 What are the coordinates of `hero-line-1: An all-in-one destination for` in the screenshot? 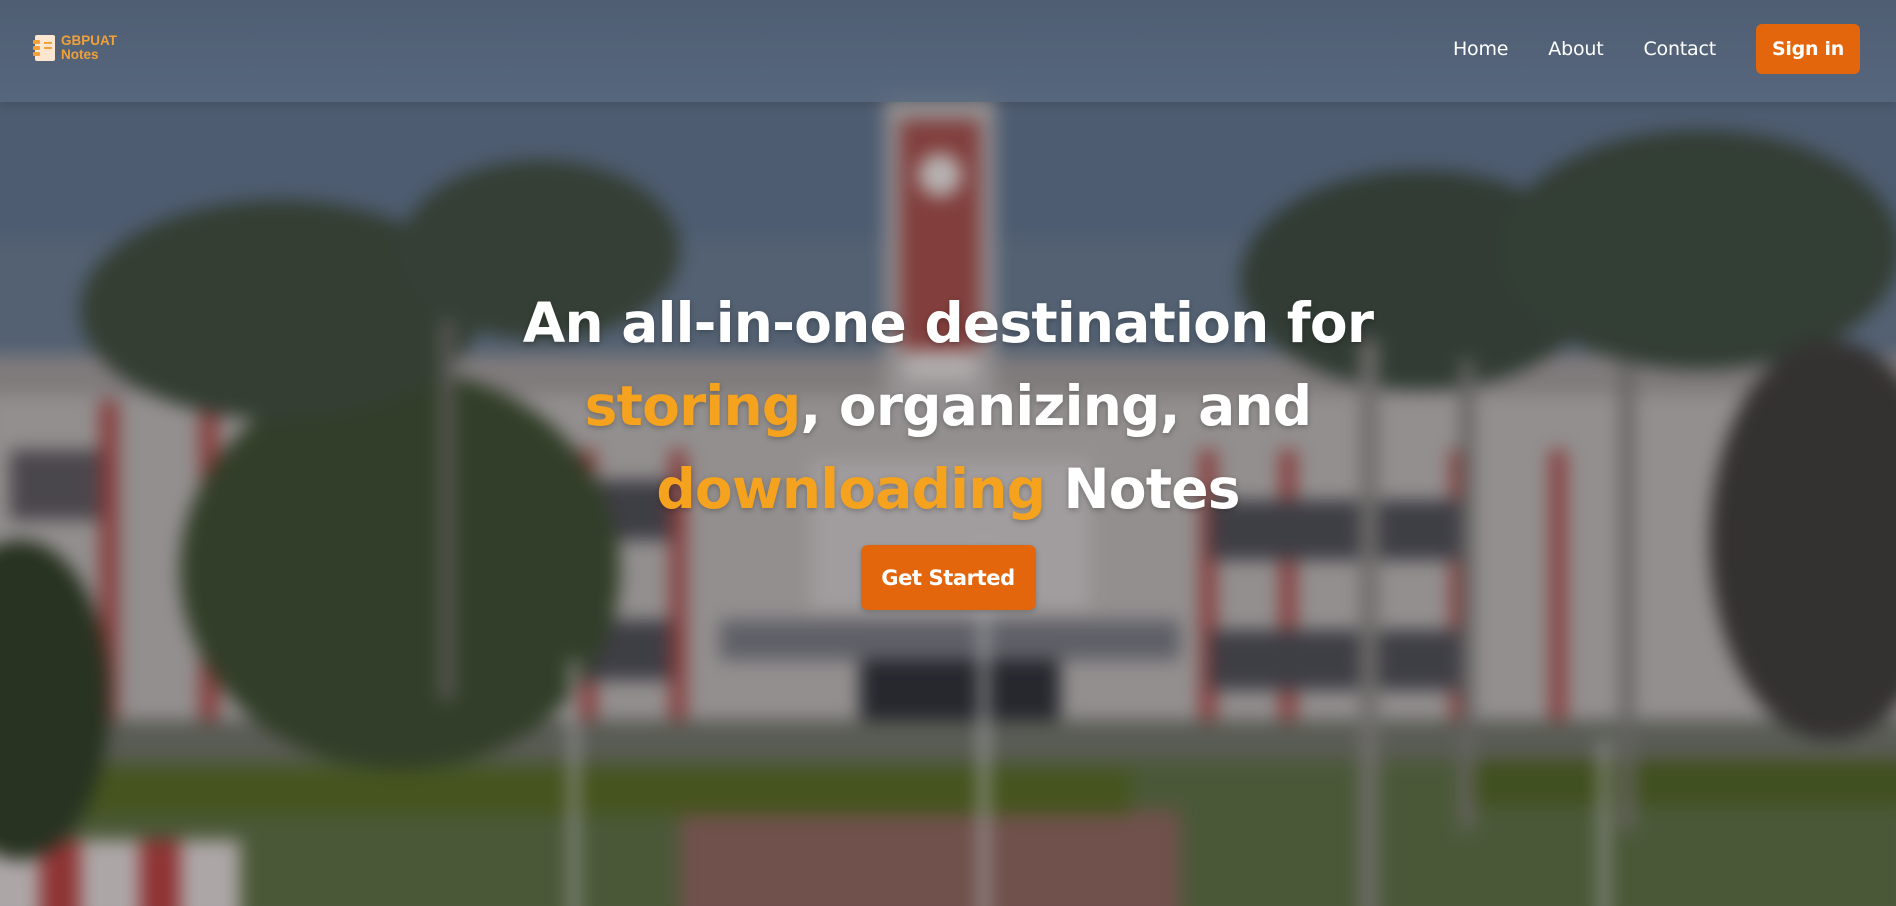 It's located at (948, 323).